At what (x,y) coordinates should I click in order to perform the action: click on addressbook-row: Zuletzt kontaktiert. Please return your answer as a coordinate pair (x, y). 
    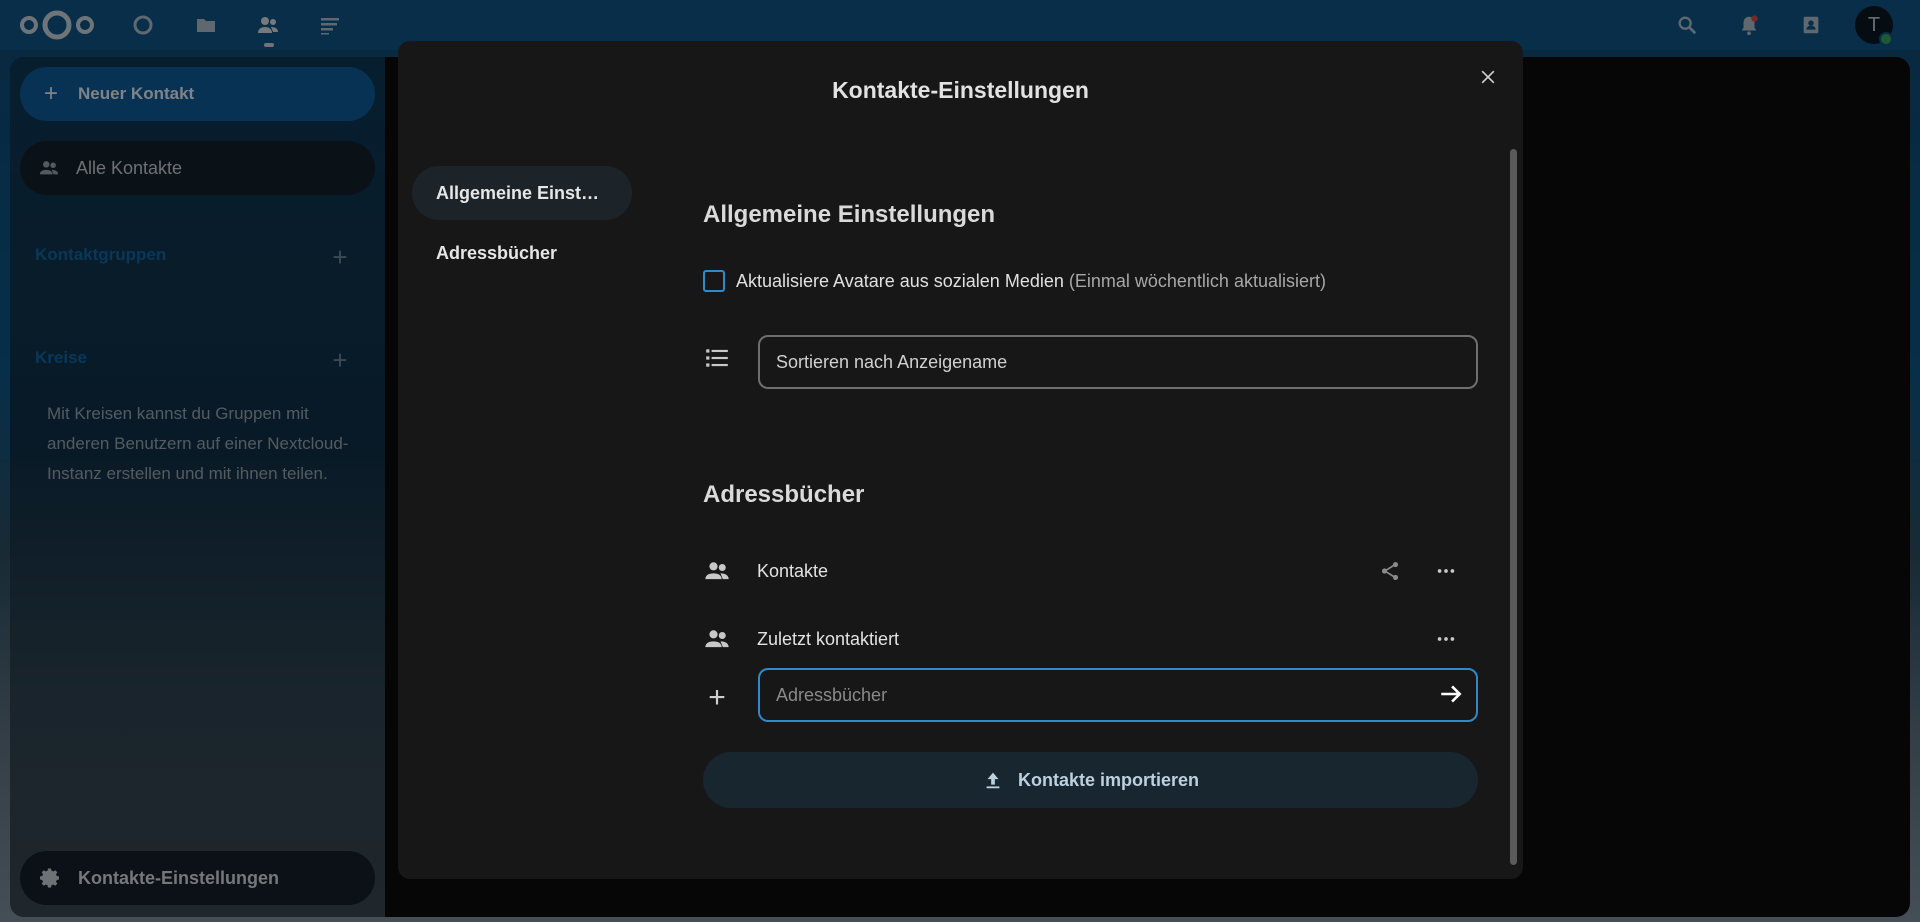
    Looking at the image, I should click on (1093, 639).